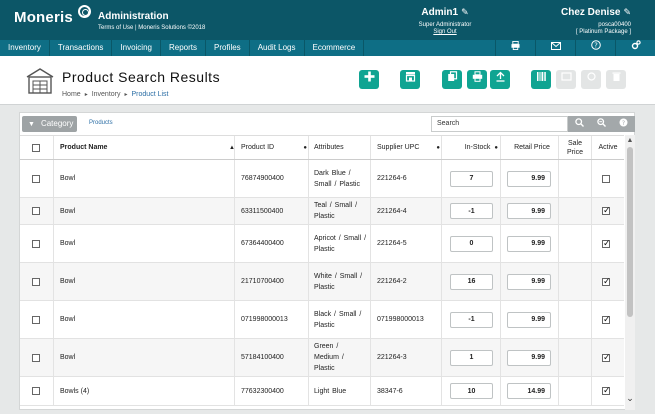 The image size is (655, 414). What do you see at coordinates (627, 12) in the screenshot?
I see `edit-store-icon: ✎` at bounding box center [627, 12].